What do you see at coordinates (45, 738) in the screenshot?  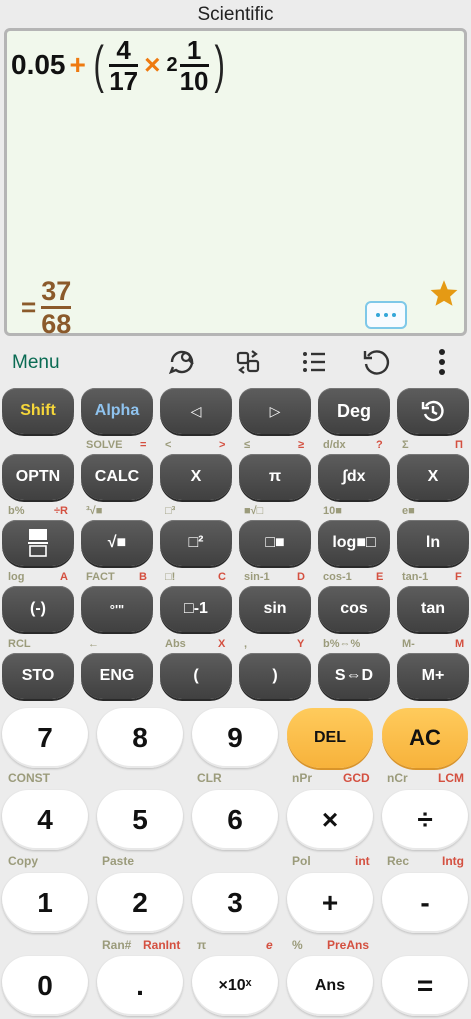 I see `key-7: 7` at bounding box center [45, 738].